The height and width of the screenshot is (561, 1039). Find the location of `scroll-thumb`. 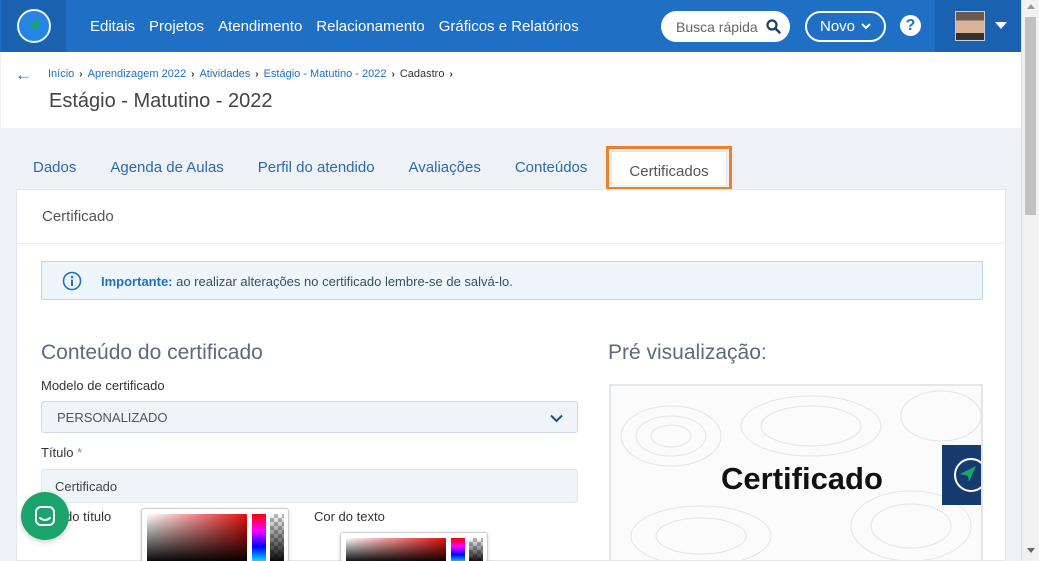

scroll-thumb is located at coordinates (1030, 116).